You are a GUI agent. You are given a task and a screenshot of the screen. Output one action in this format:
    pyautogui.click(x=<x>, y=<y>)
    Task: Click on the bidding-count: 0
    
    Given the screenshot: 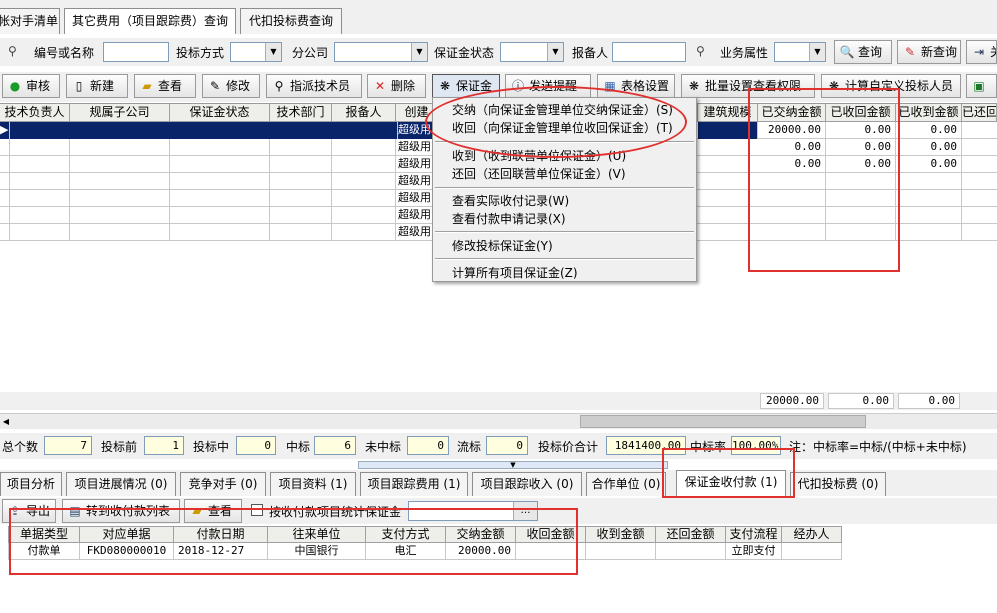 What is the action you would take?
    pyautogui.click(x=256, y=445)
    